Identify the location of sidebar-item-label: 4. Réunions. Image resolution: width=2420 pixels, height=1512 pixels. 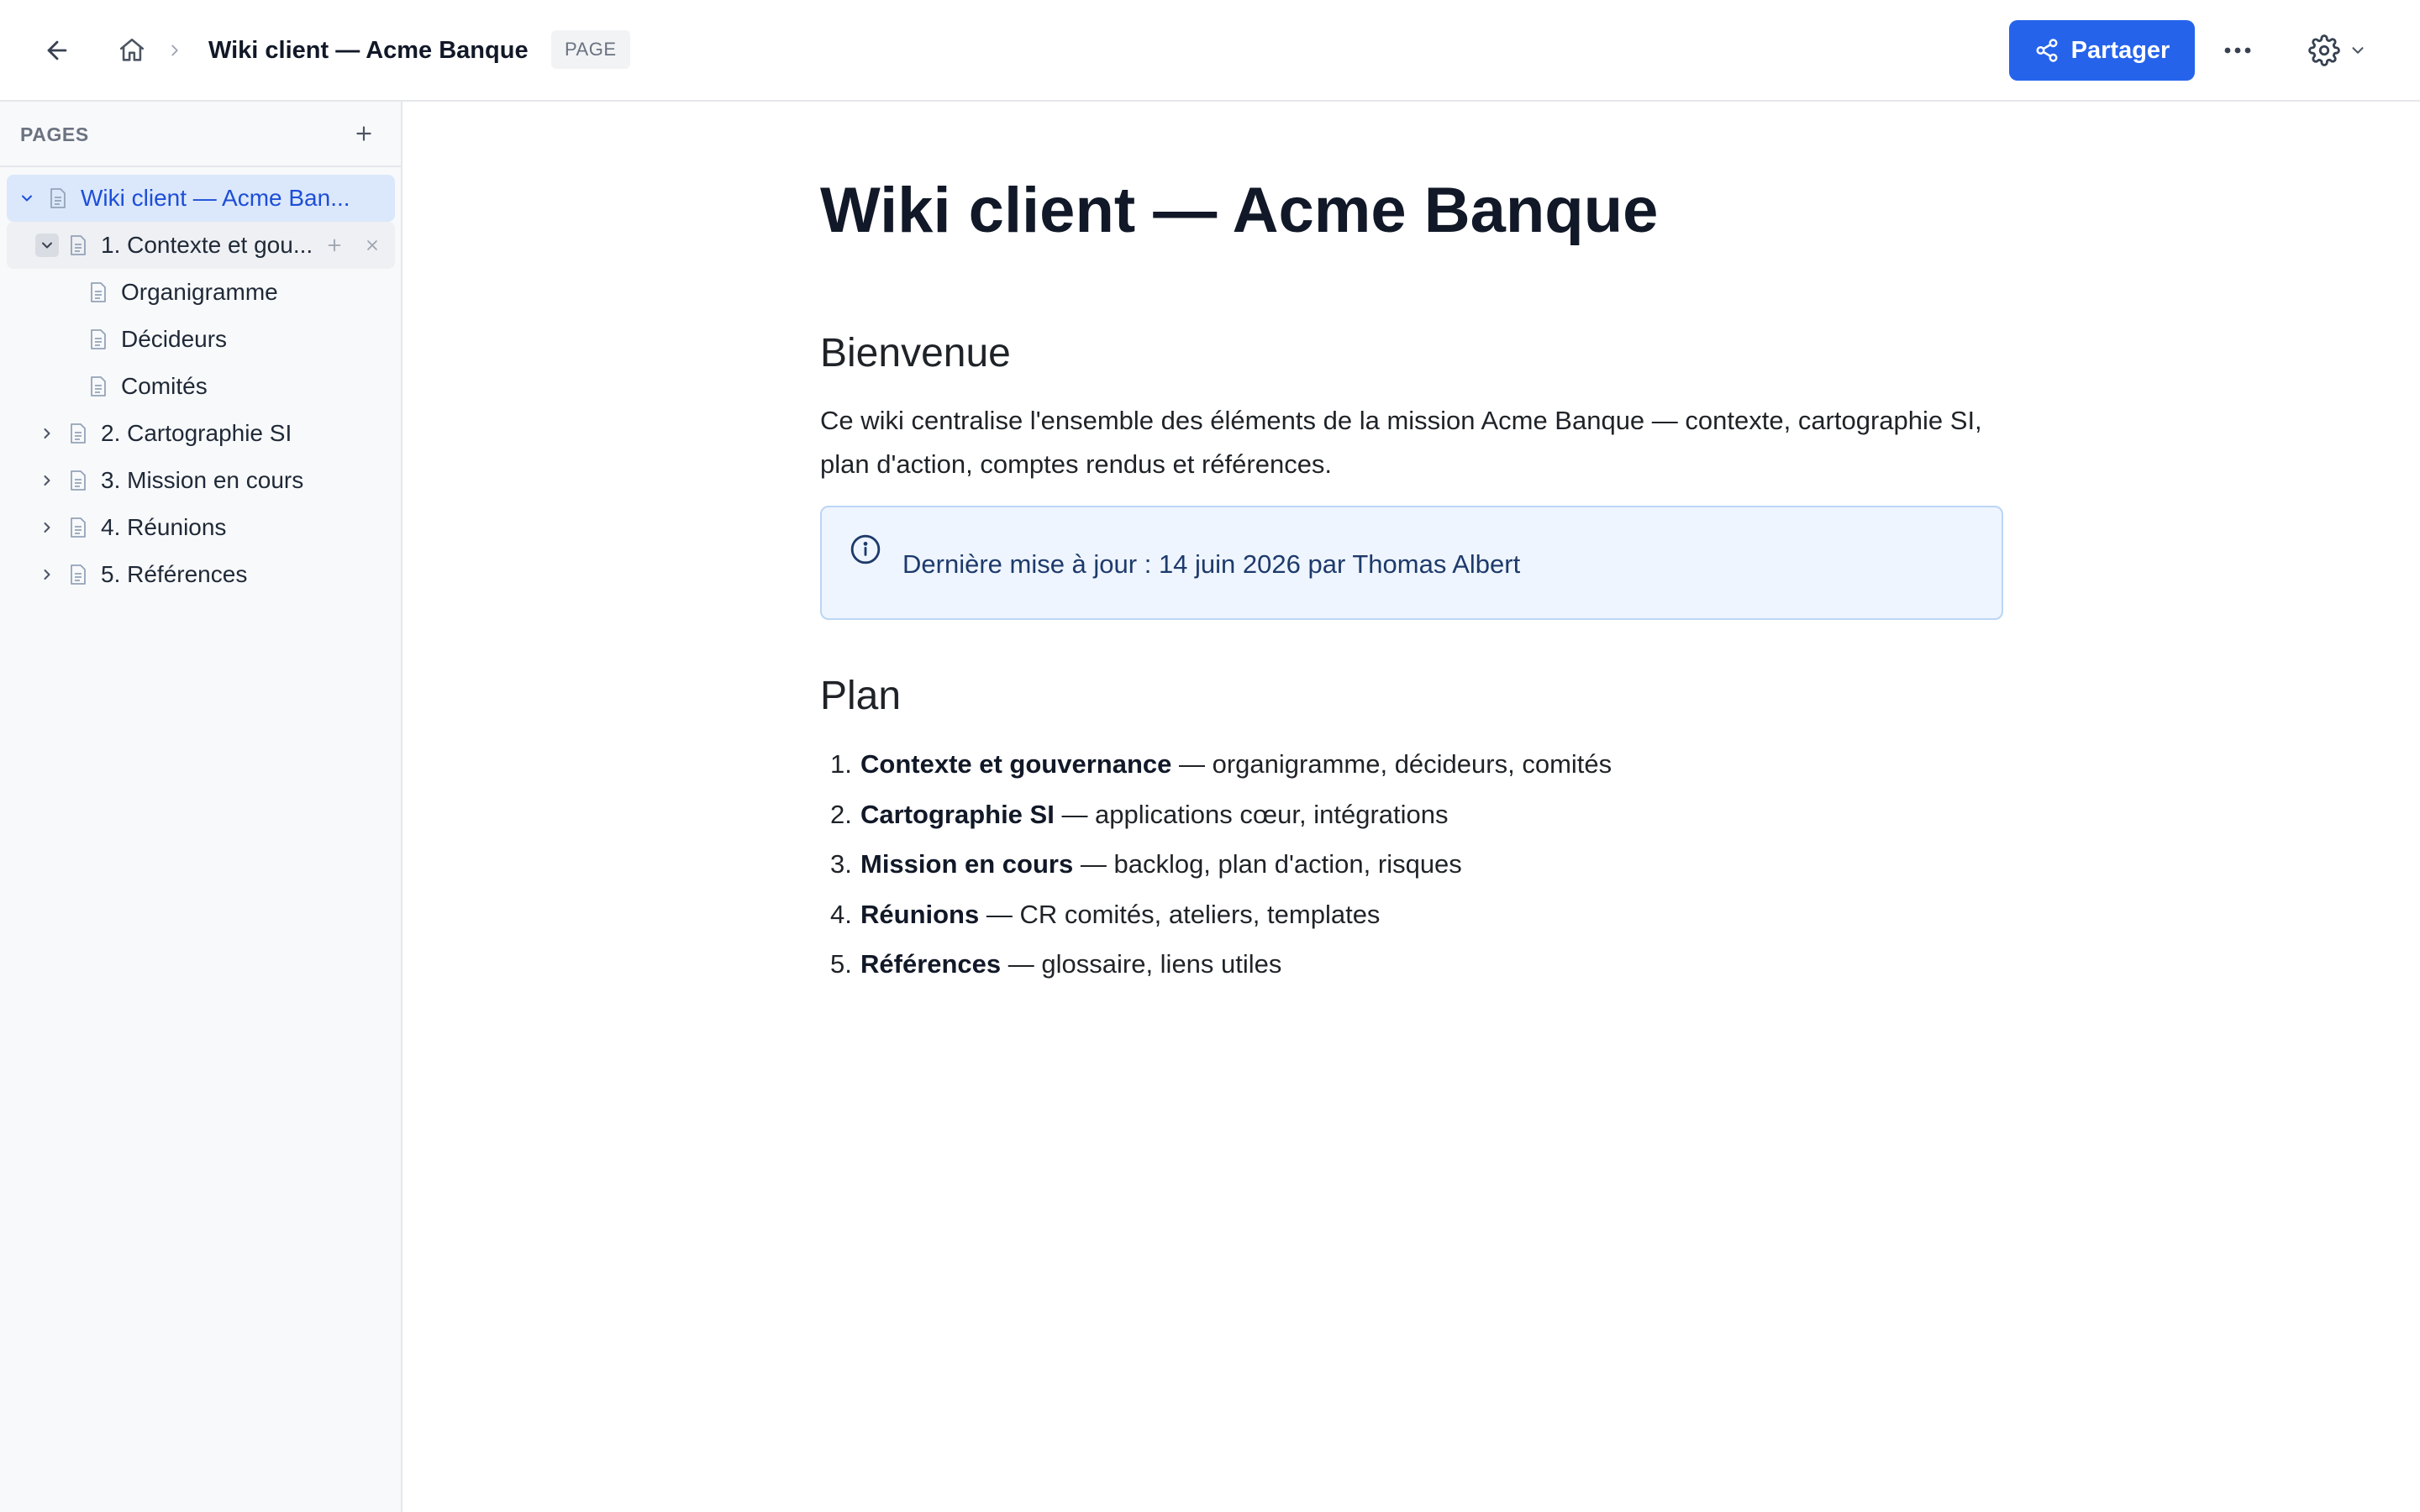
(164, 527).